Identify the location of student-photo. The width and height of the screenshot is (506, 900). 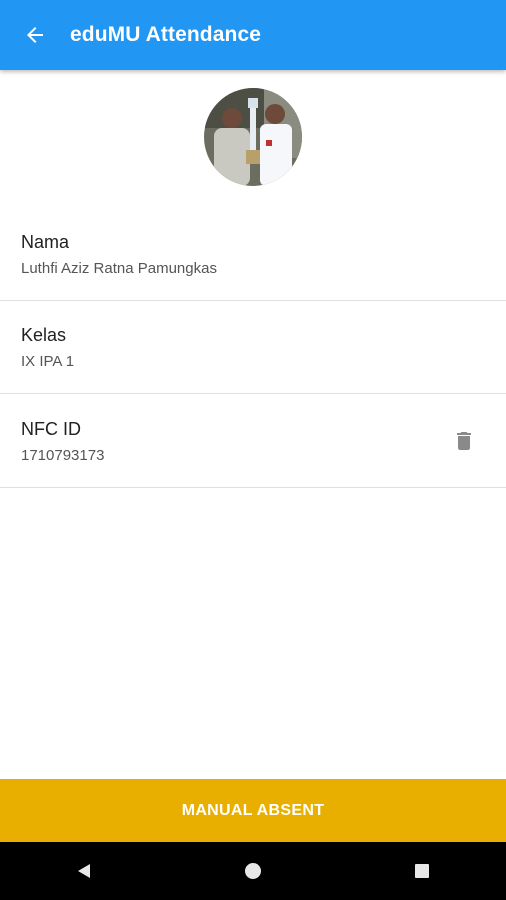
(253, 137).